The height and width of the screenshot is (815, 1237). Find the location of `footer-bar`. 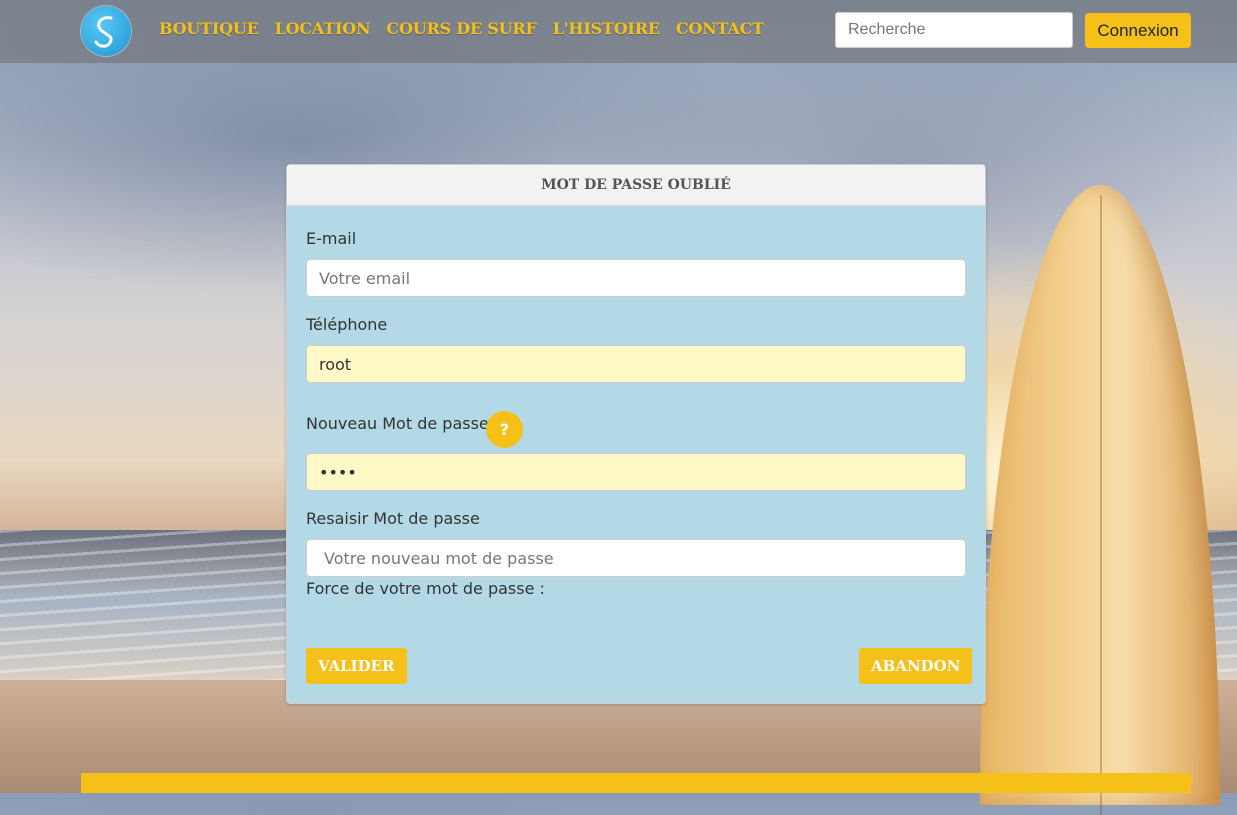

footer-bar is located at coordinates (636, 783).